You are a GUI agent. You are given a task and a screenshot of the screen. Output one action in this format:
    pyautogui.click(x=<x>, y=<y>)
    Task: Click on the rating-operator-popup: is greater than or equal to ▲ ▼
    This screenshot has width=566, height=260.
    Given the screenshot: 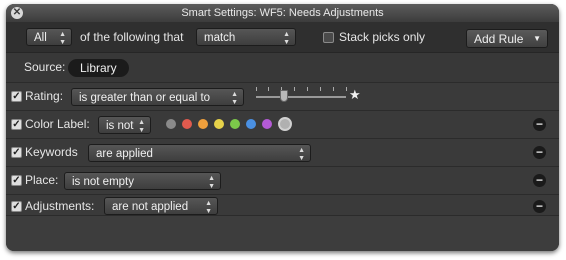 What is the action you would take?
    pyautogui.click(x=157, y=97)
    